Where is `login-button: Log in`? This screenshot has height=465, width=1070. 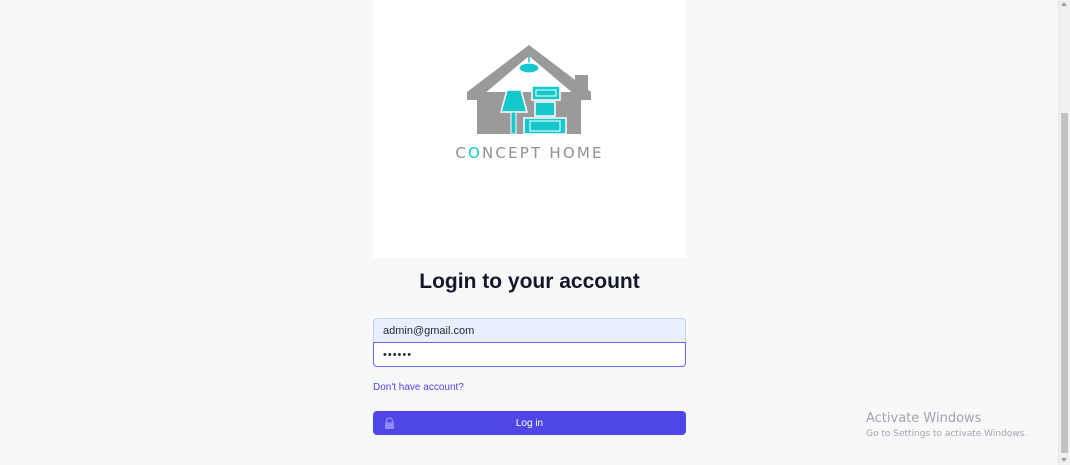
login-button: Log in is located at coordinates (529, 423).